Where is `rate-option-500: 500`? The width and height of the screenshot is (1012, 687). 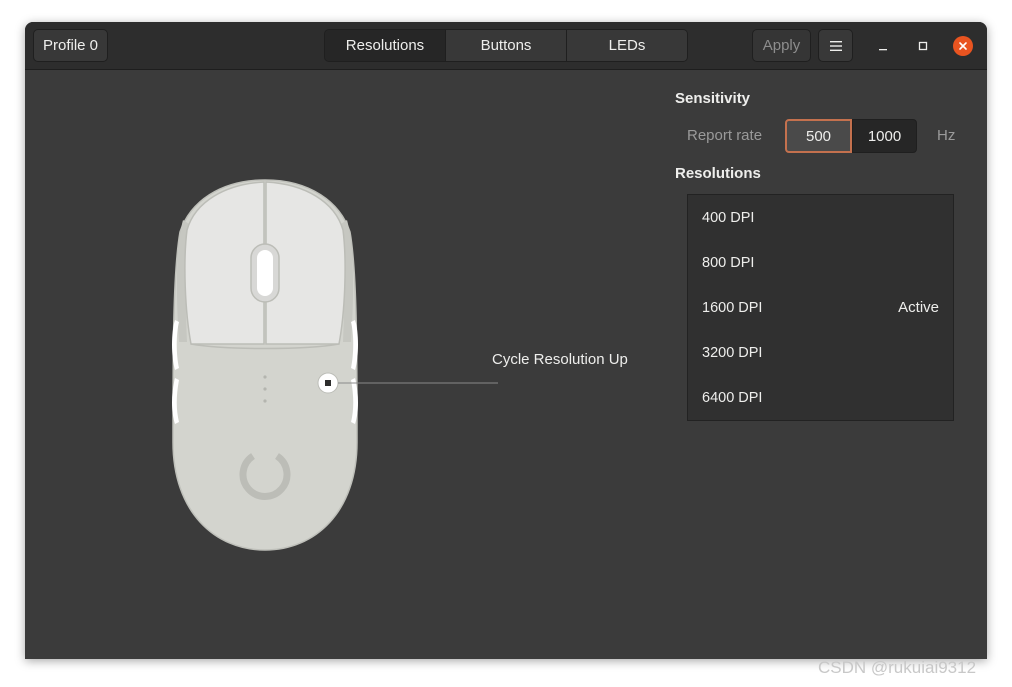
rate-option-500: 500 is located at coordinates (818, 136).